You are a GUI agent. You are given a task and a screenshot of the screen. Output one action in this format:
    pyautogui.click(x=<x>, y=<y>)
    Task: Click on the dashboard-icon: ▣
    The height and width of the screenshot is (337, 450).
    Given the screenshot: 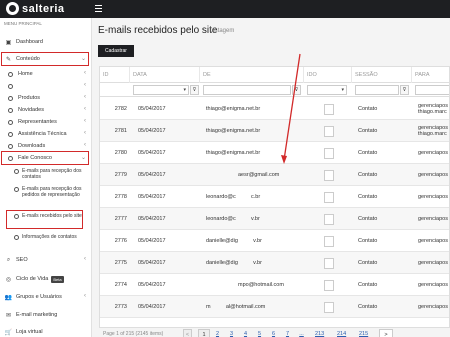 What is the action you would take?
    pyautogui.click(x=8, y=42)
    